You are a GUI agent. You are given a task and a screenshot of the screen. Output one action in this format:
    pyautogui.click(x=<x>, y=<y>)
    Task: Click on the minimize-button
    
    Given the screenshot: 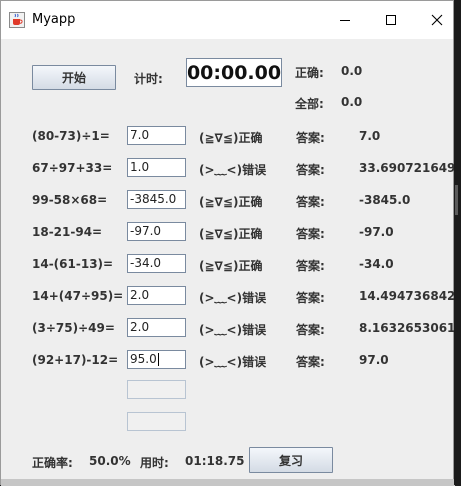 What is the action you would take?
    pyautogui.click(x=345, y=20)
    